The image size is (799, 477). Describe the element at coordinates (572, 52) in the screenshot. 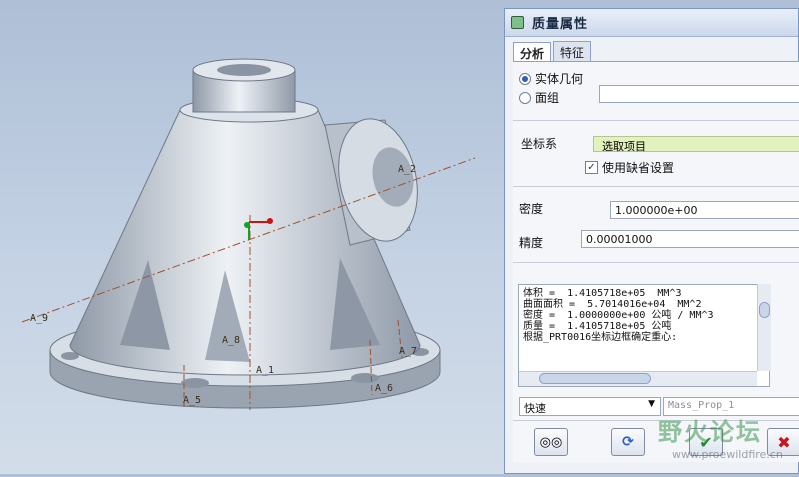

I see `tab-feature: 特征` at that location.